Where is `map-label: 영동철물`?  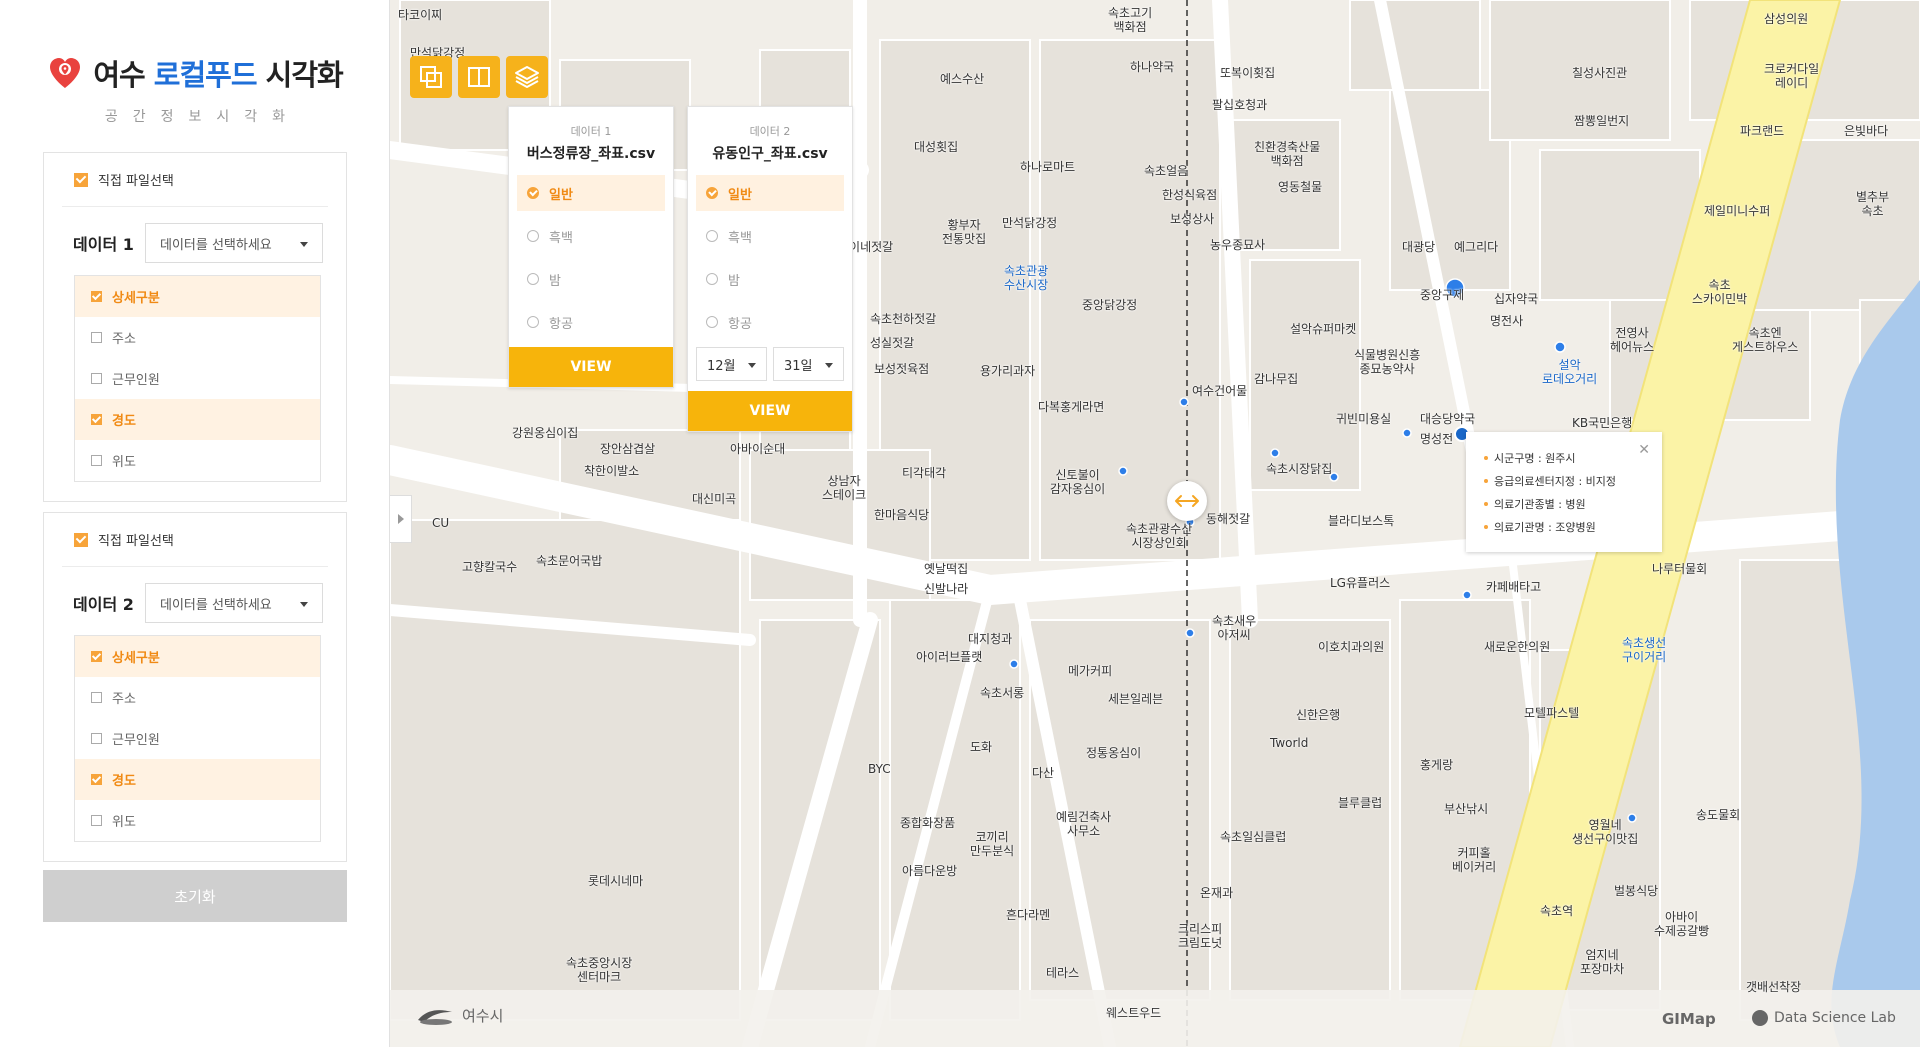 map-label: 영동철물 is located at coordinates (1300, 187).